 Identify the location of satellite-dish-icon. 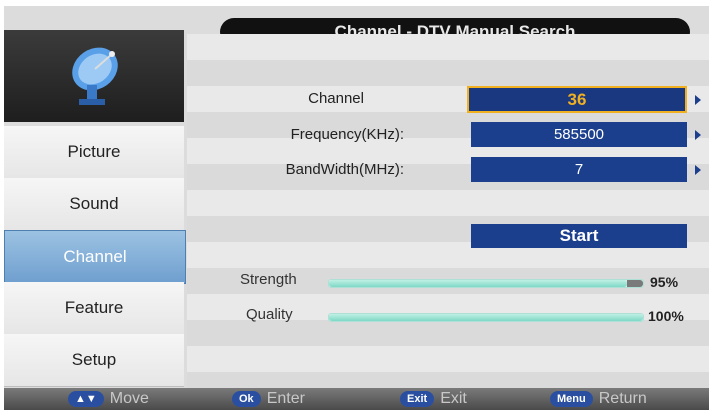
(95, 76).